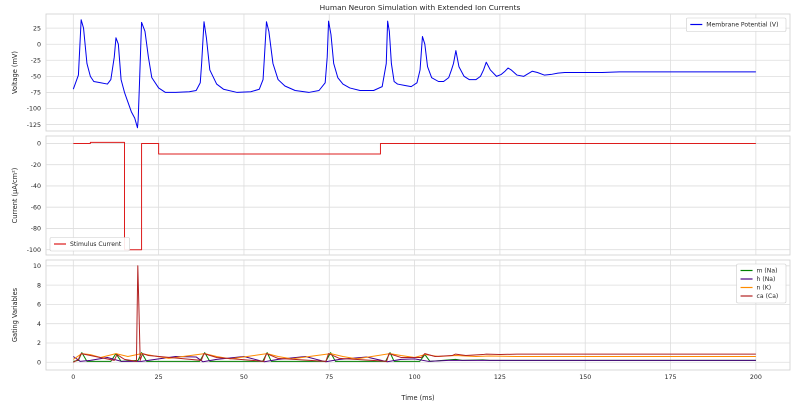 This screenshot has height=406, width=799. What do you see at coordinates (34, 197) in the screenshot?
I see `current-yticks: 0 -20 -40 -60 -80 -100` at bounding box center [34, 197].